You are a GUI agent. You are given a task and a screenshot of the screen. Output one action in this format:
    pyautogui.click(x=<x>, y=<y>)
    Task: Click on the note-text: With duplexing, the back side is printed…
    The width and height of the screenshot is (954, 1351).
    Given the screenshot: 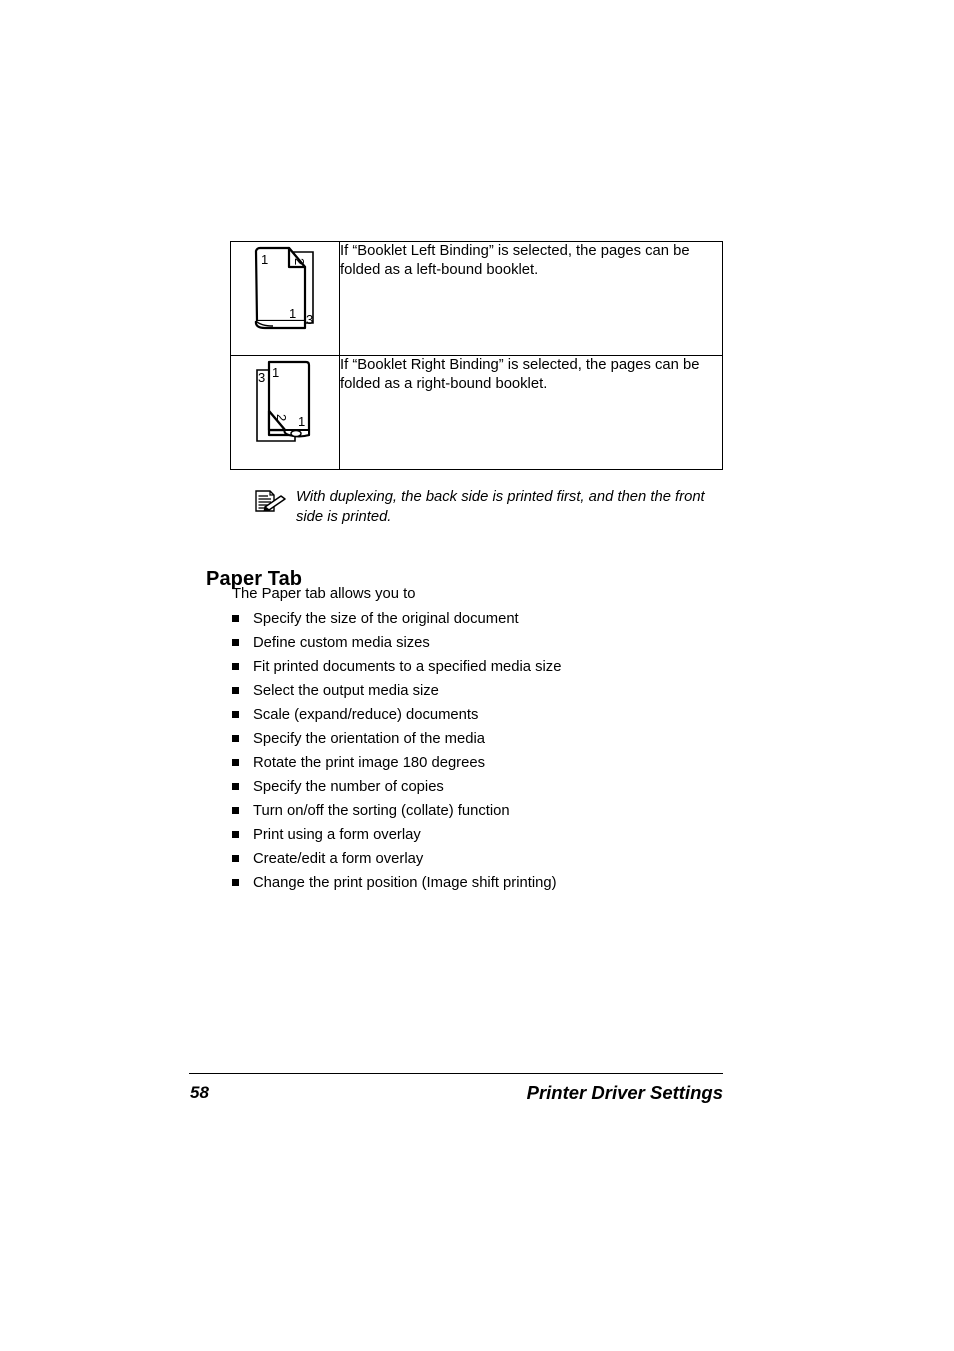 What is the action you would take?
    pyautogui.click(x=500, y=507)
    